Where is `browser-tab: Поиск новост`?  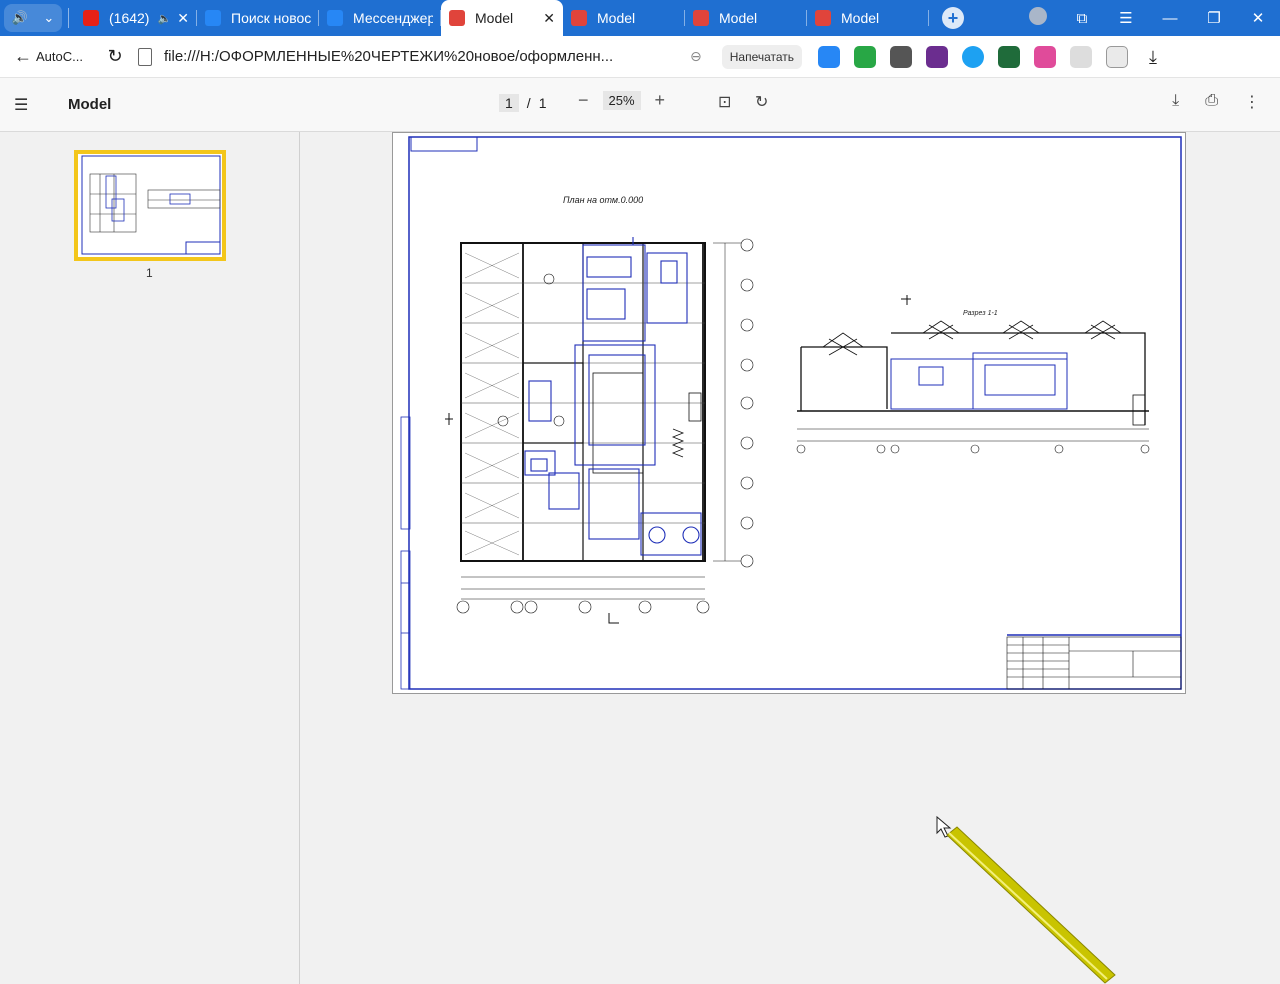
browser-tab: Поиск новост is located at coordinates (258, 18).